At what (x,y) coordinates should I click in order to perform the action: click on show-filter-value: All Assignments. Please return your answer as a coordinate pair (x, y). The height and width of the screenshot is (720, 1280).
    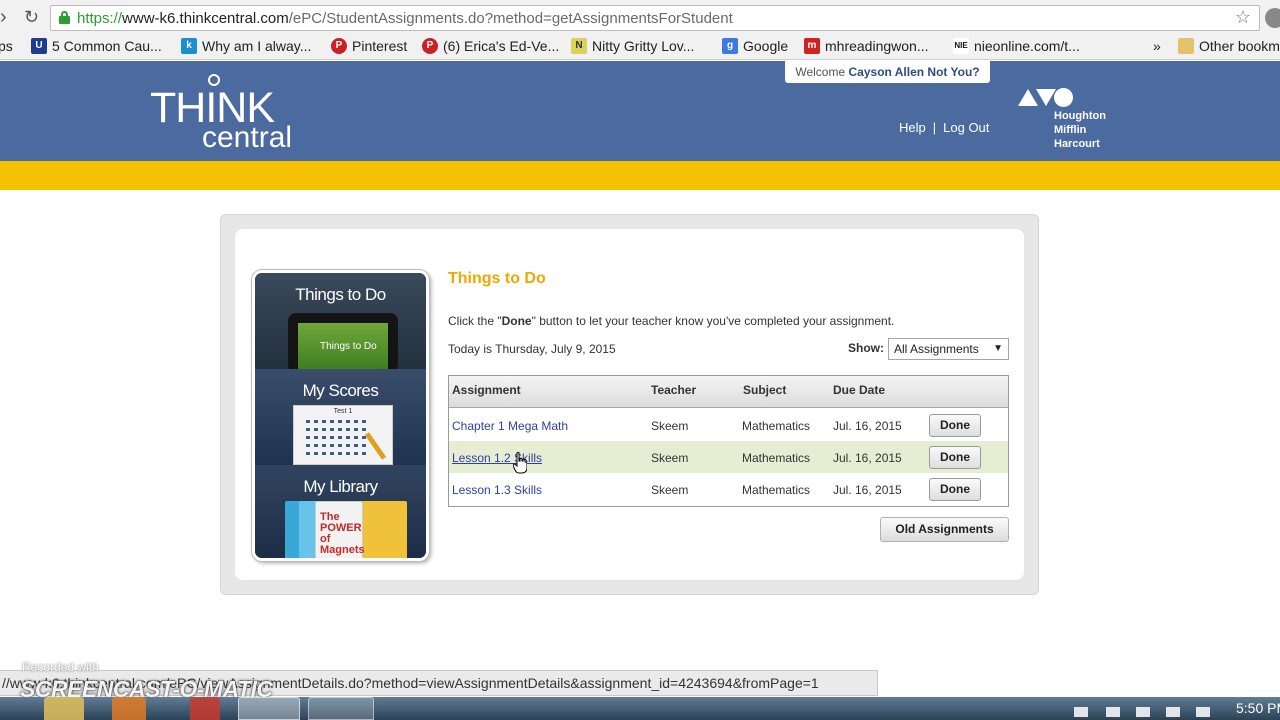
    Looking at the image, I should click on (936, 349).